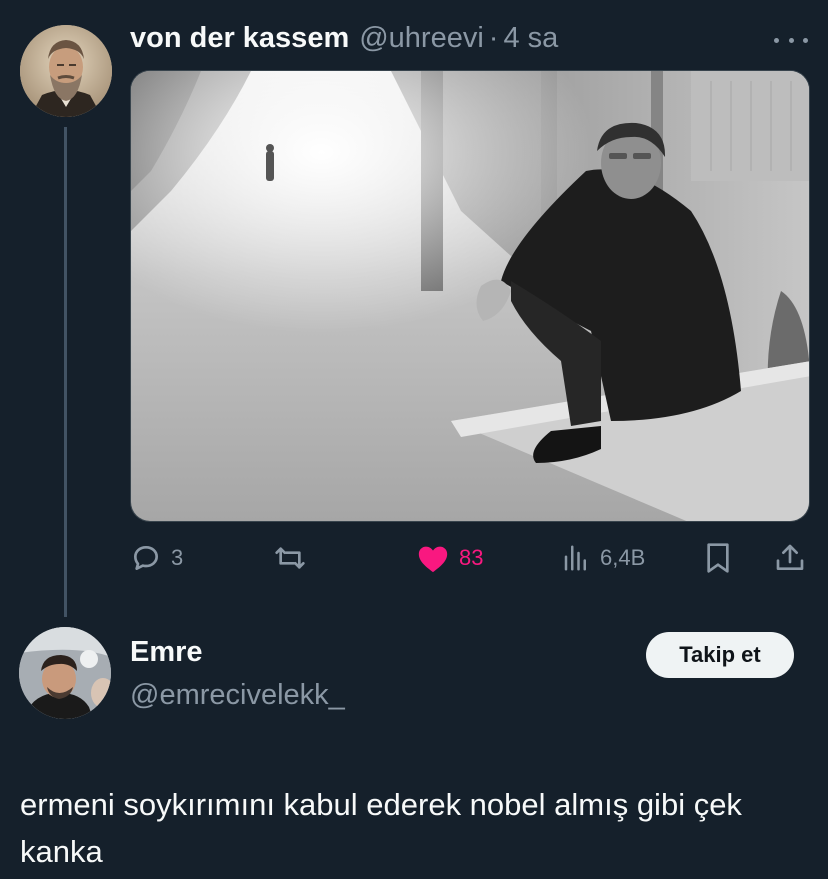  Describe the element at coordinates (471, 557) in the screenshot. I see `like-count: 83` at that location.